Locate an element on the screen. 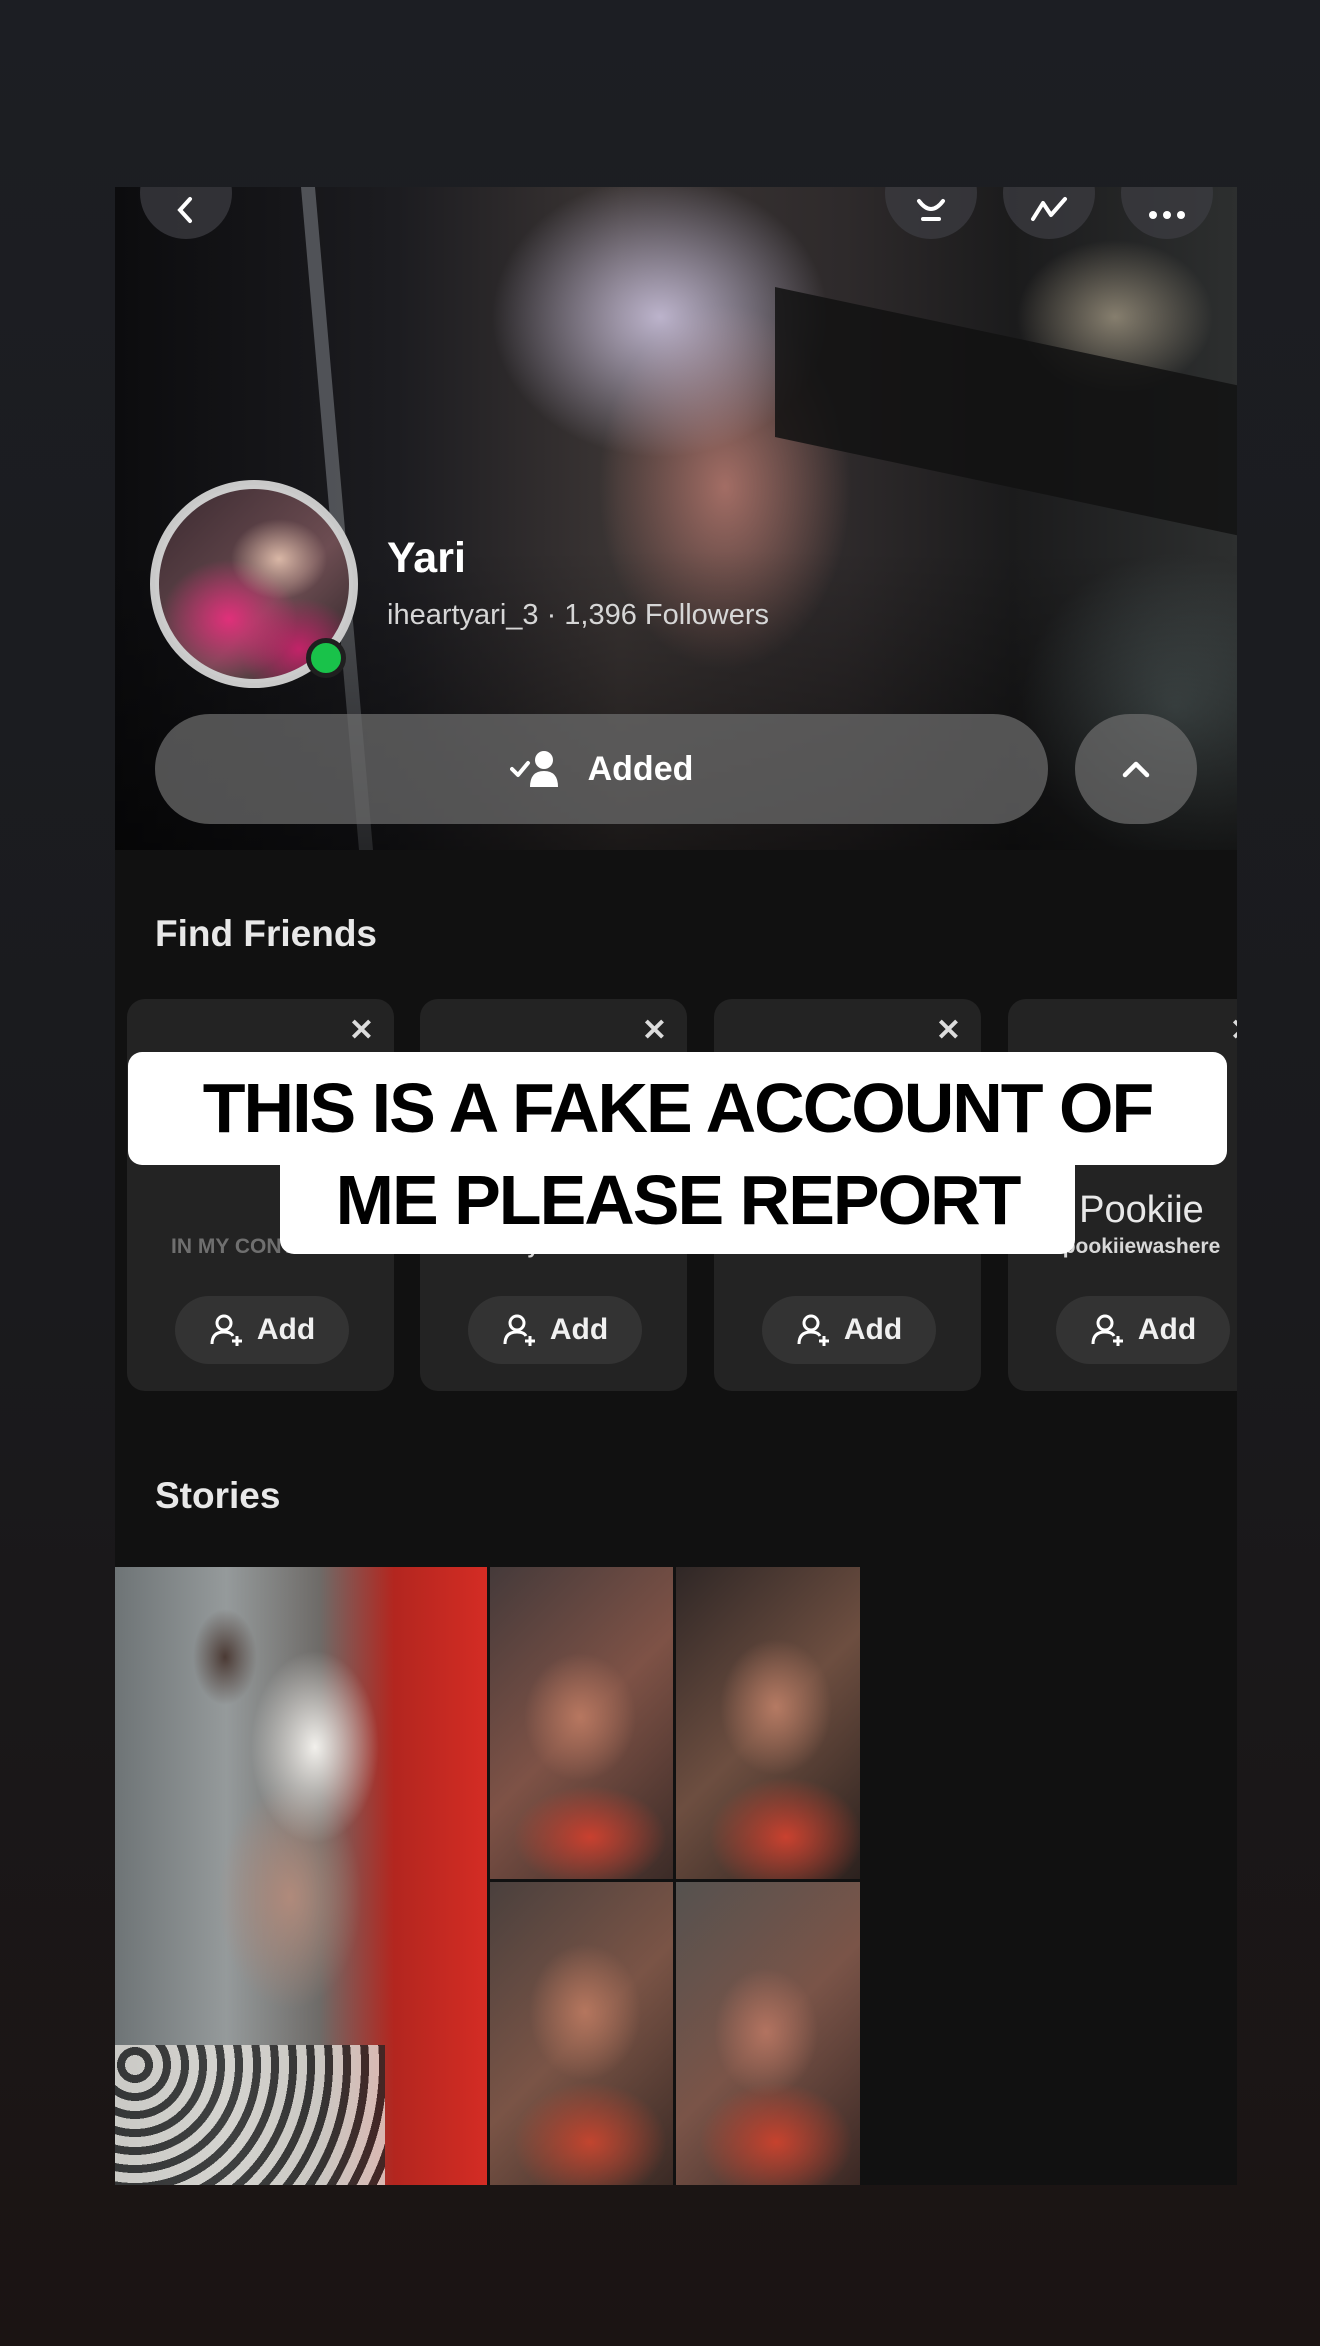 This screenshot has height=2346, width=1320. added-friend-button: Added is located at coordinates (601, 769).